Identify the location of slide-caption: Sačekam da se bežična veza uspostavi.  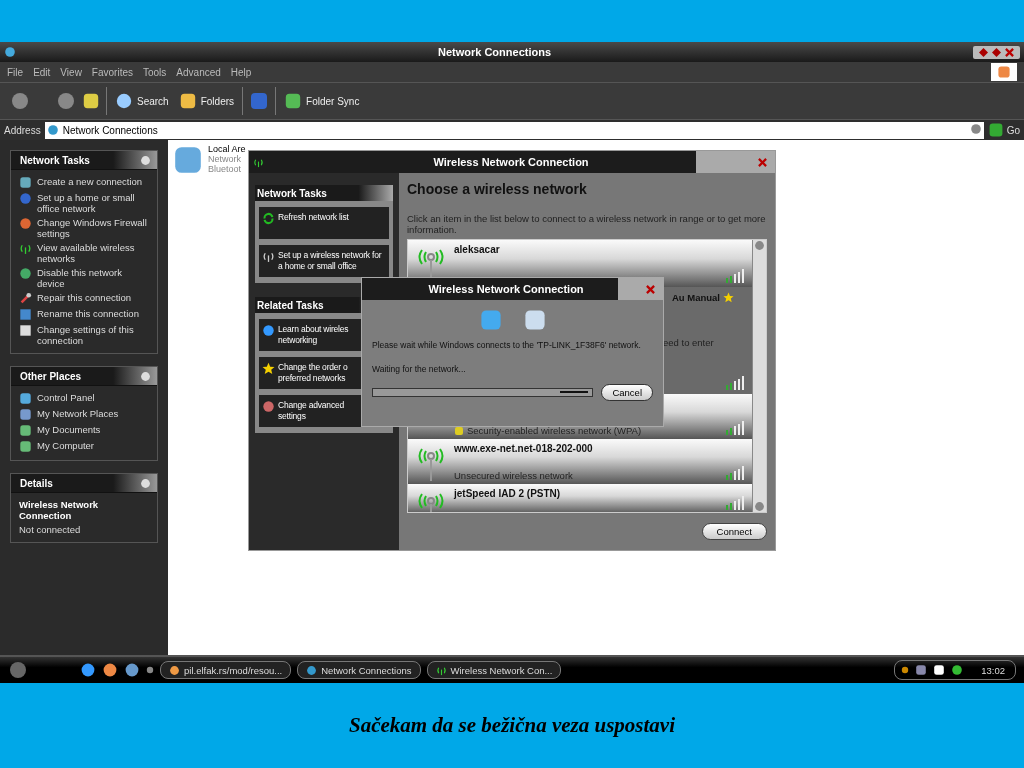
(512, 725).